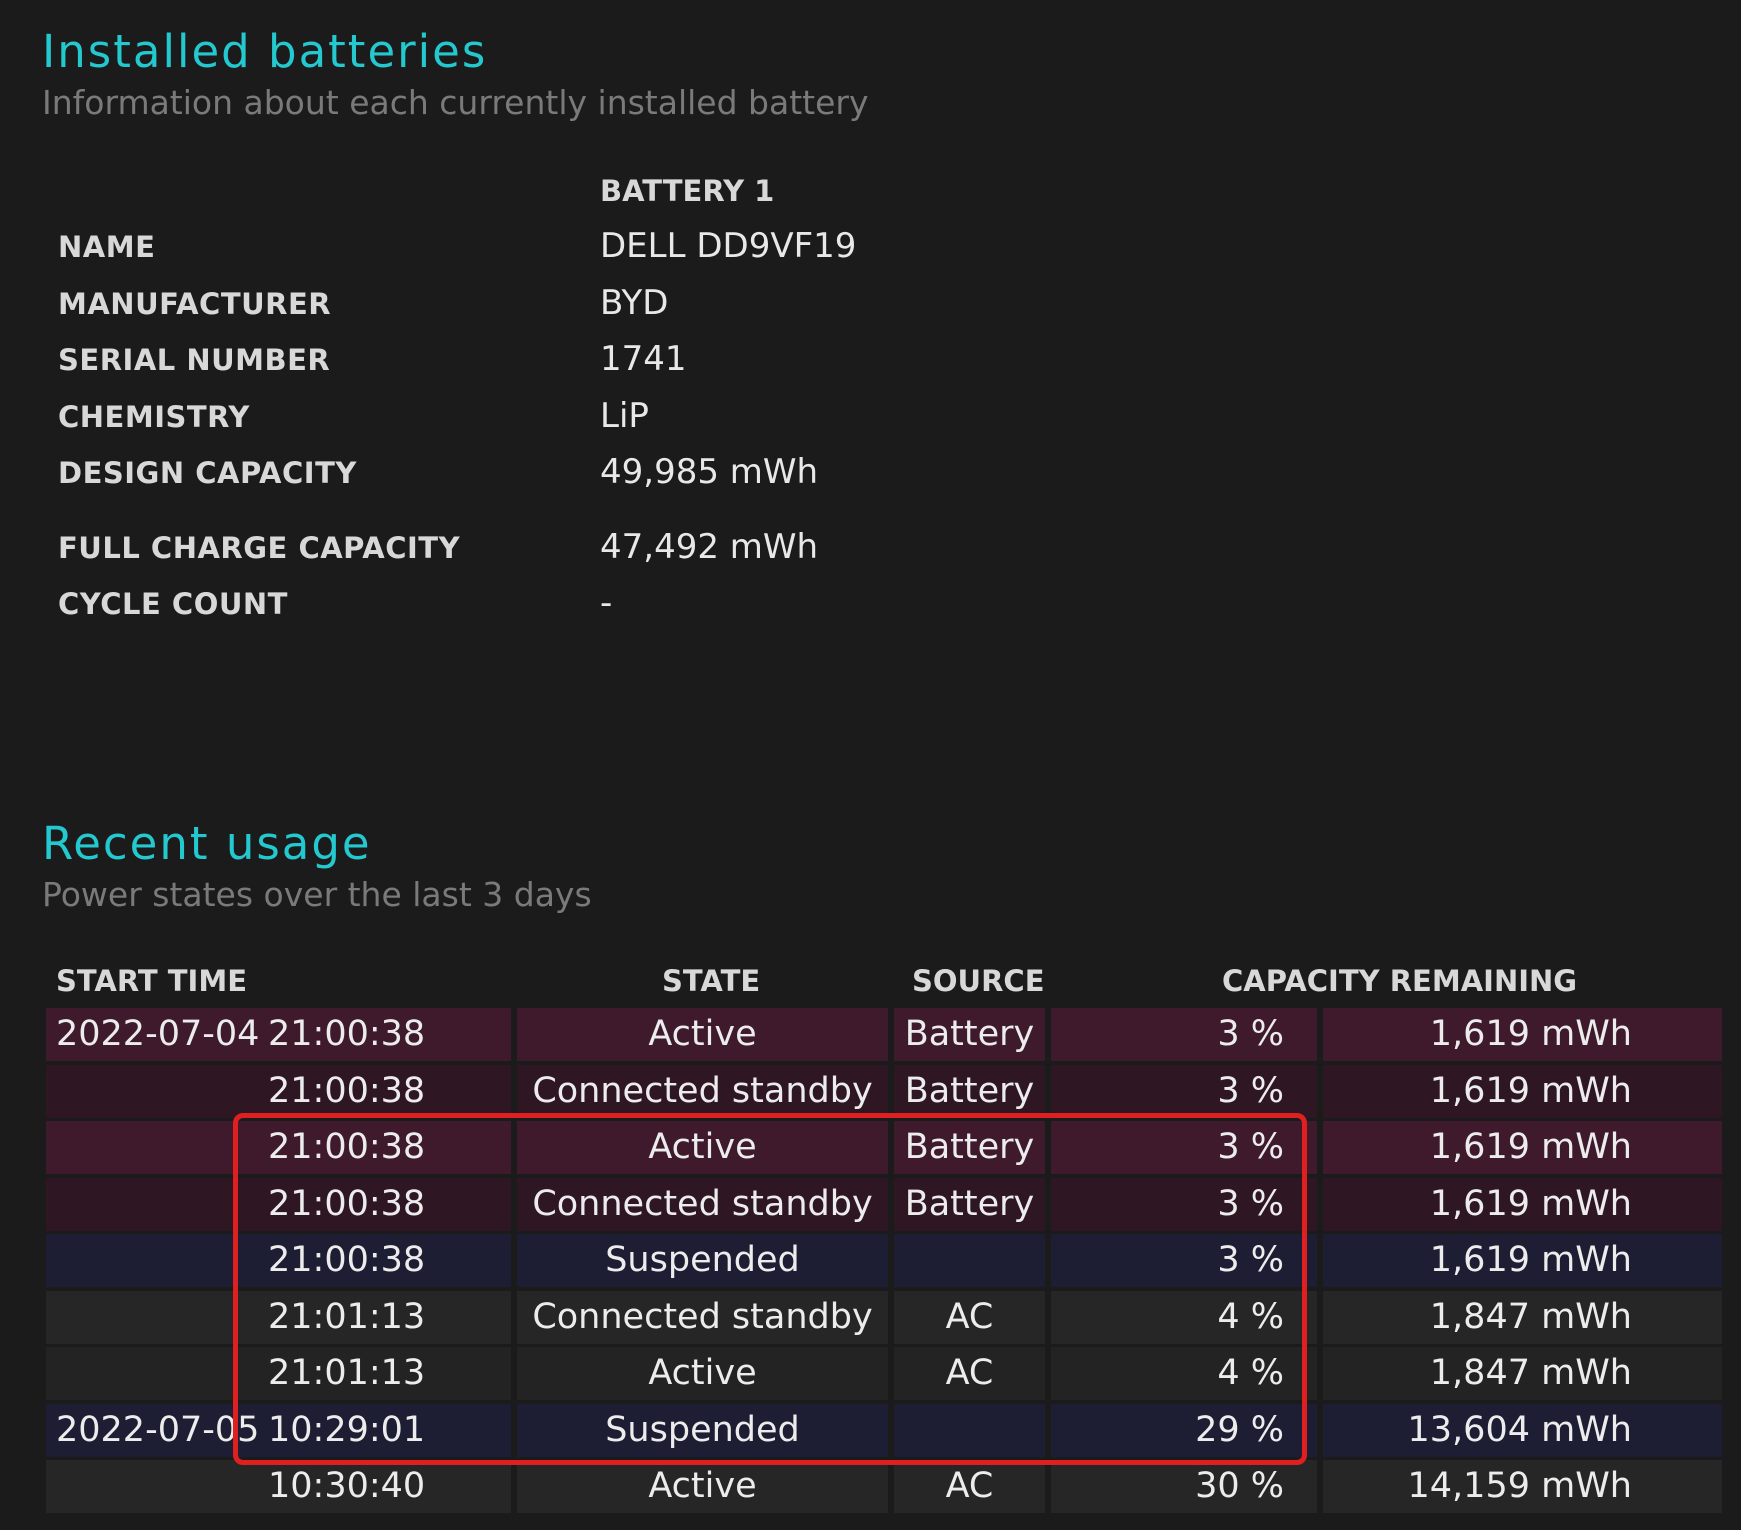 This screenshot has width=1741, height=1530. What do you see at coordinates (709, 472) in the screenshot?
I see `battery-info-value: 49,985 mWh` at bounding box center [709, 472].